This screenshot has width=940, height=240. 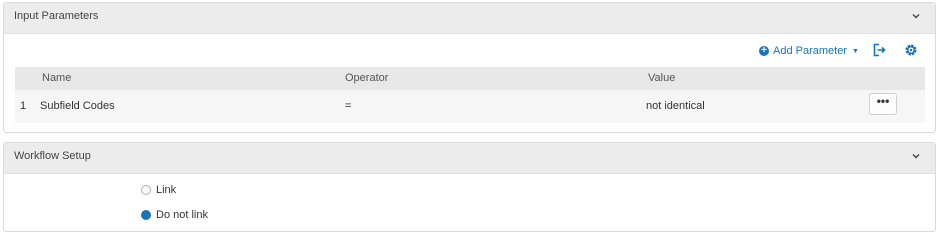 I want to click on export-icon, so click(x=879, y=50).